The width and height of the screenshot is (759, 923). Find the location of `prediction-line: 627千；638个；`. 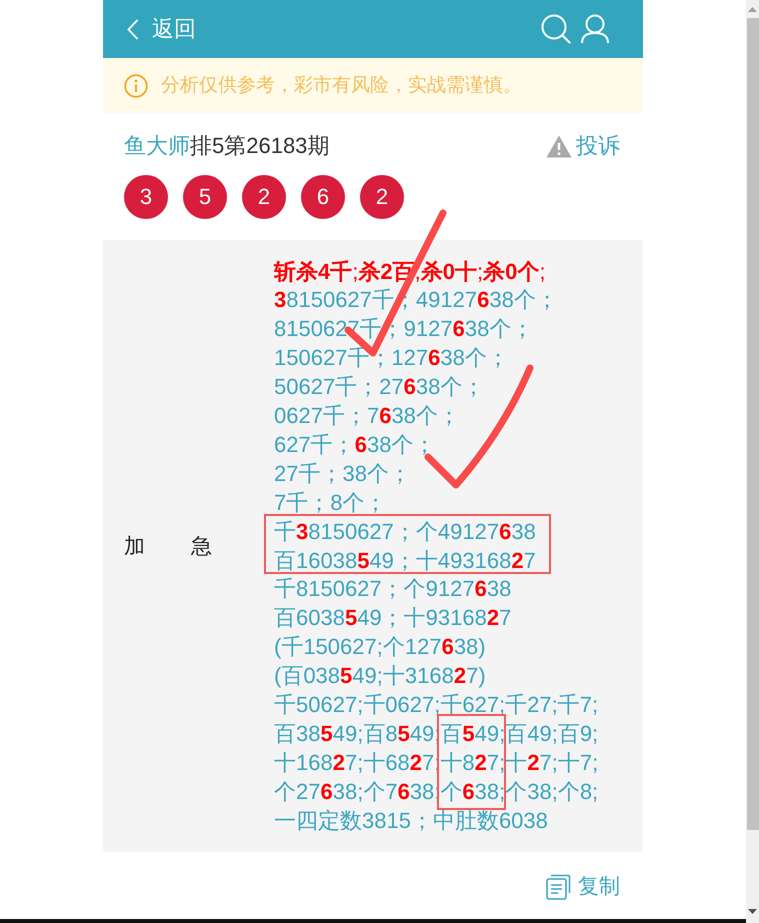

prediction-line: 627千；638个； is located at coordinates (355, 444).